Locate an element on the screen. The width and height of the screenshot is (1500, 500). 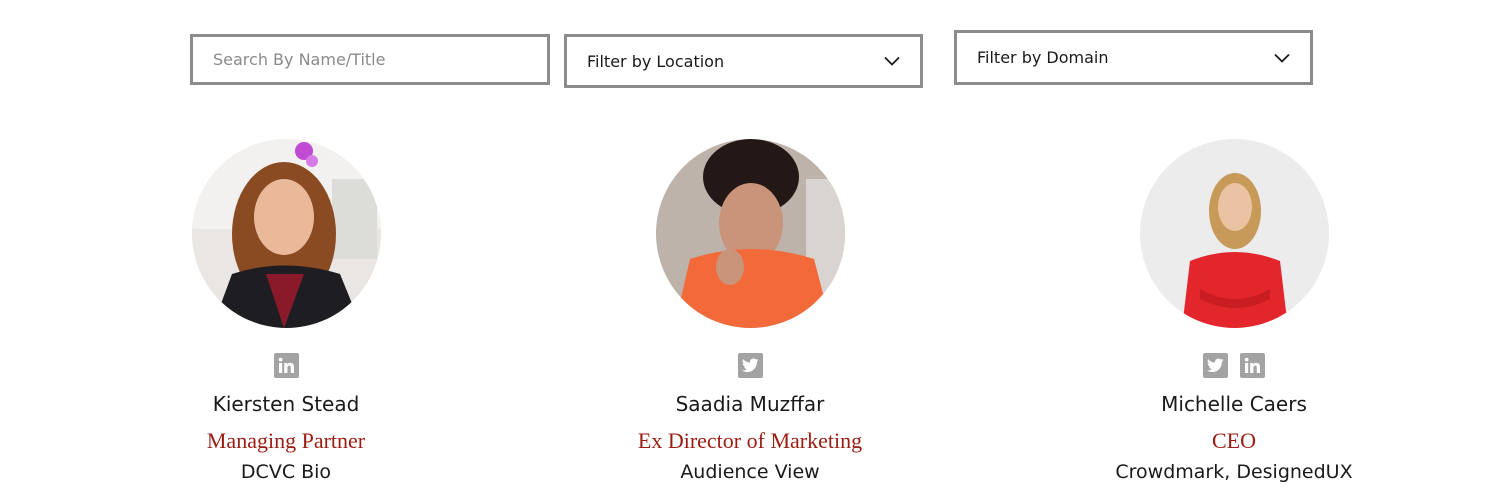
domain-filter-label: Filter by Domain is located at coordinates (1043, 57).